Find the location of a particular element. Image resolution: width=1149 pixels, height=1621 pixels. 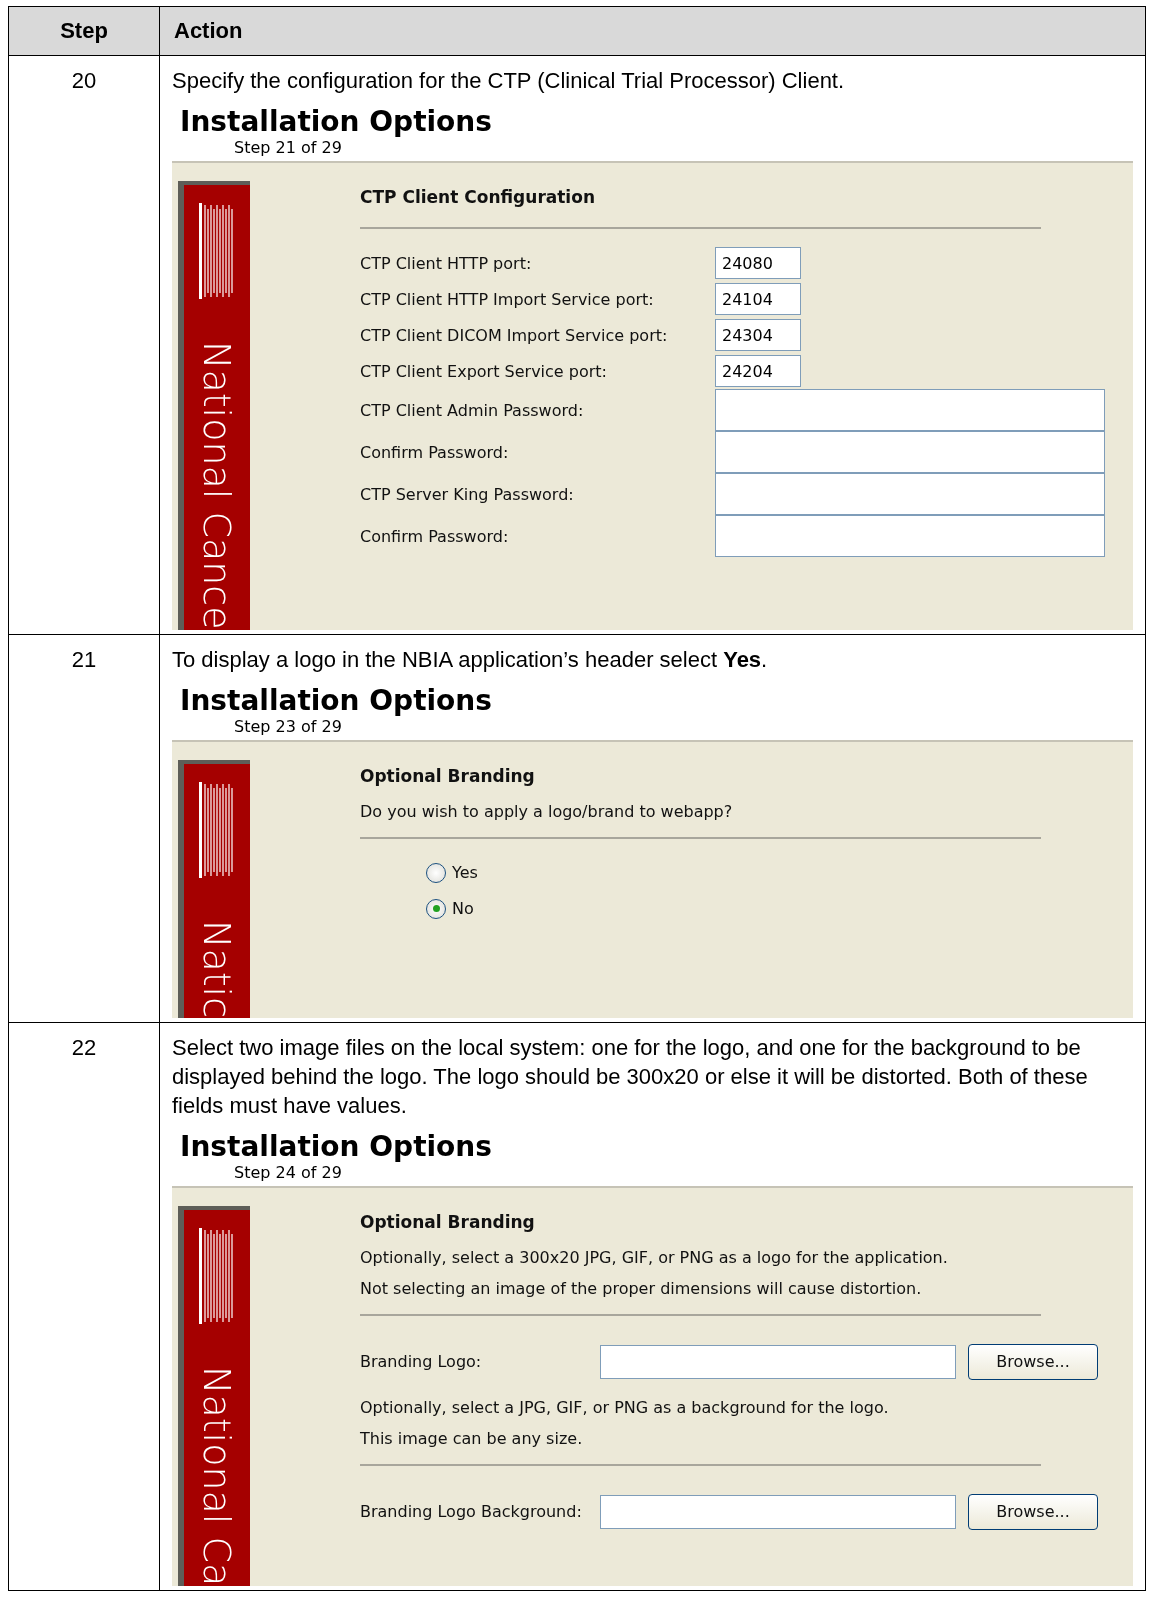

field-label: CTP Client Admin Password: is located at coordinates (472, 410).